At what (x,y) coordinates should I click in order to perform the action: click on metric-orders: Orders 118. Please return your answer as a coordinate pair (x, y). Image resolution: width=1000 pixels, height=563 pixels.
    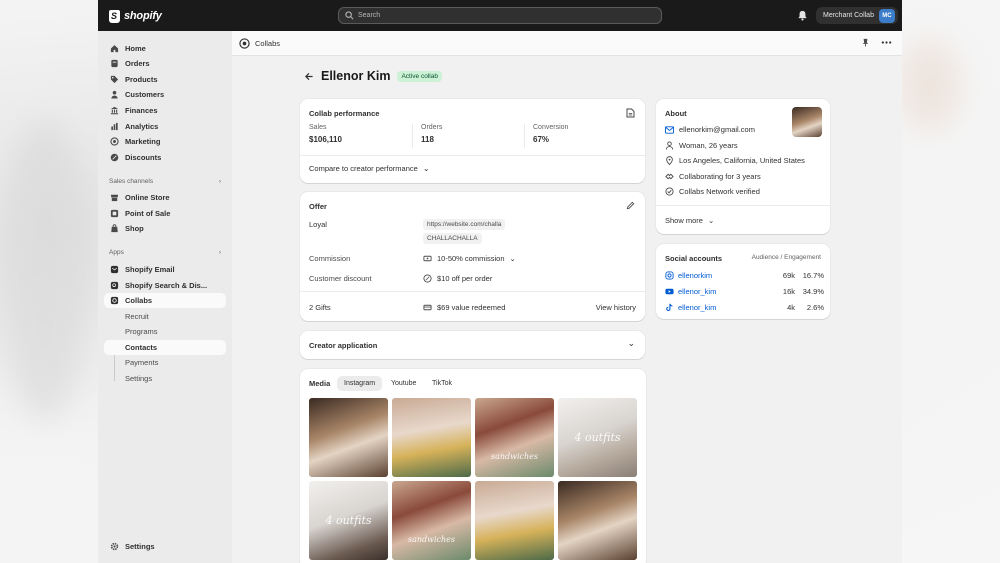
    Looking at the image, I should click on (431, 134).